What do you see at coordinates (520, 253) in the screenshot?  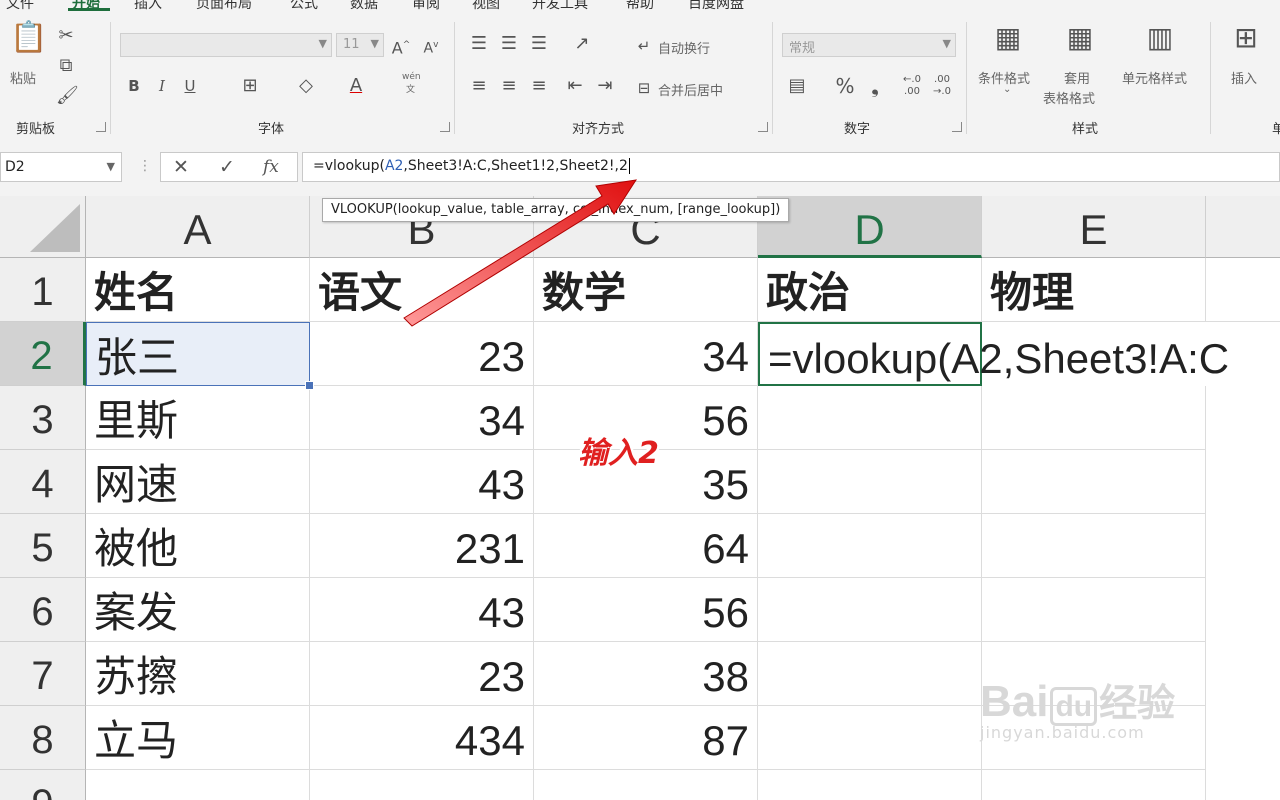 I see `annotation-arrow-icon` at bounding box center [520, 253].